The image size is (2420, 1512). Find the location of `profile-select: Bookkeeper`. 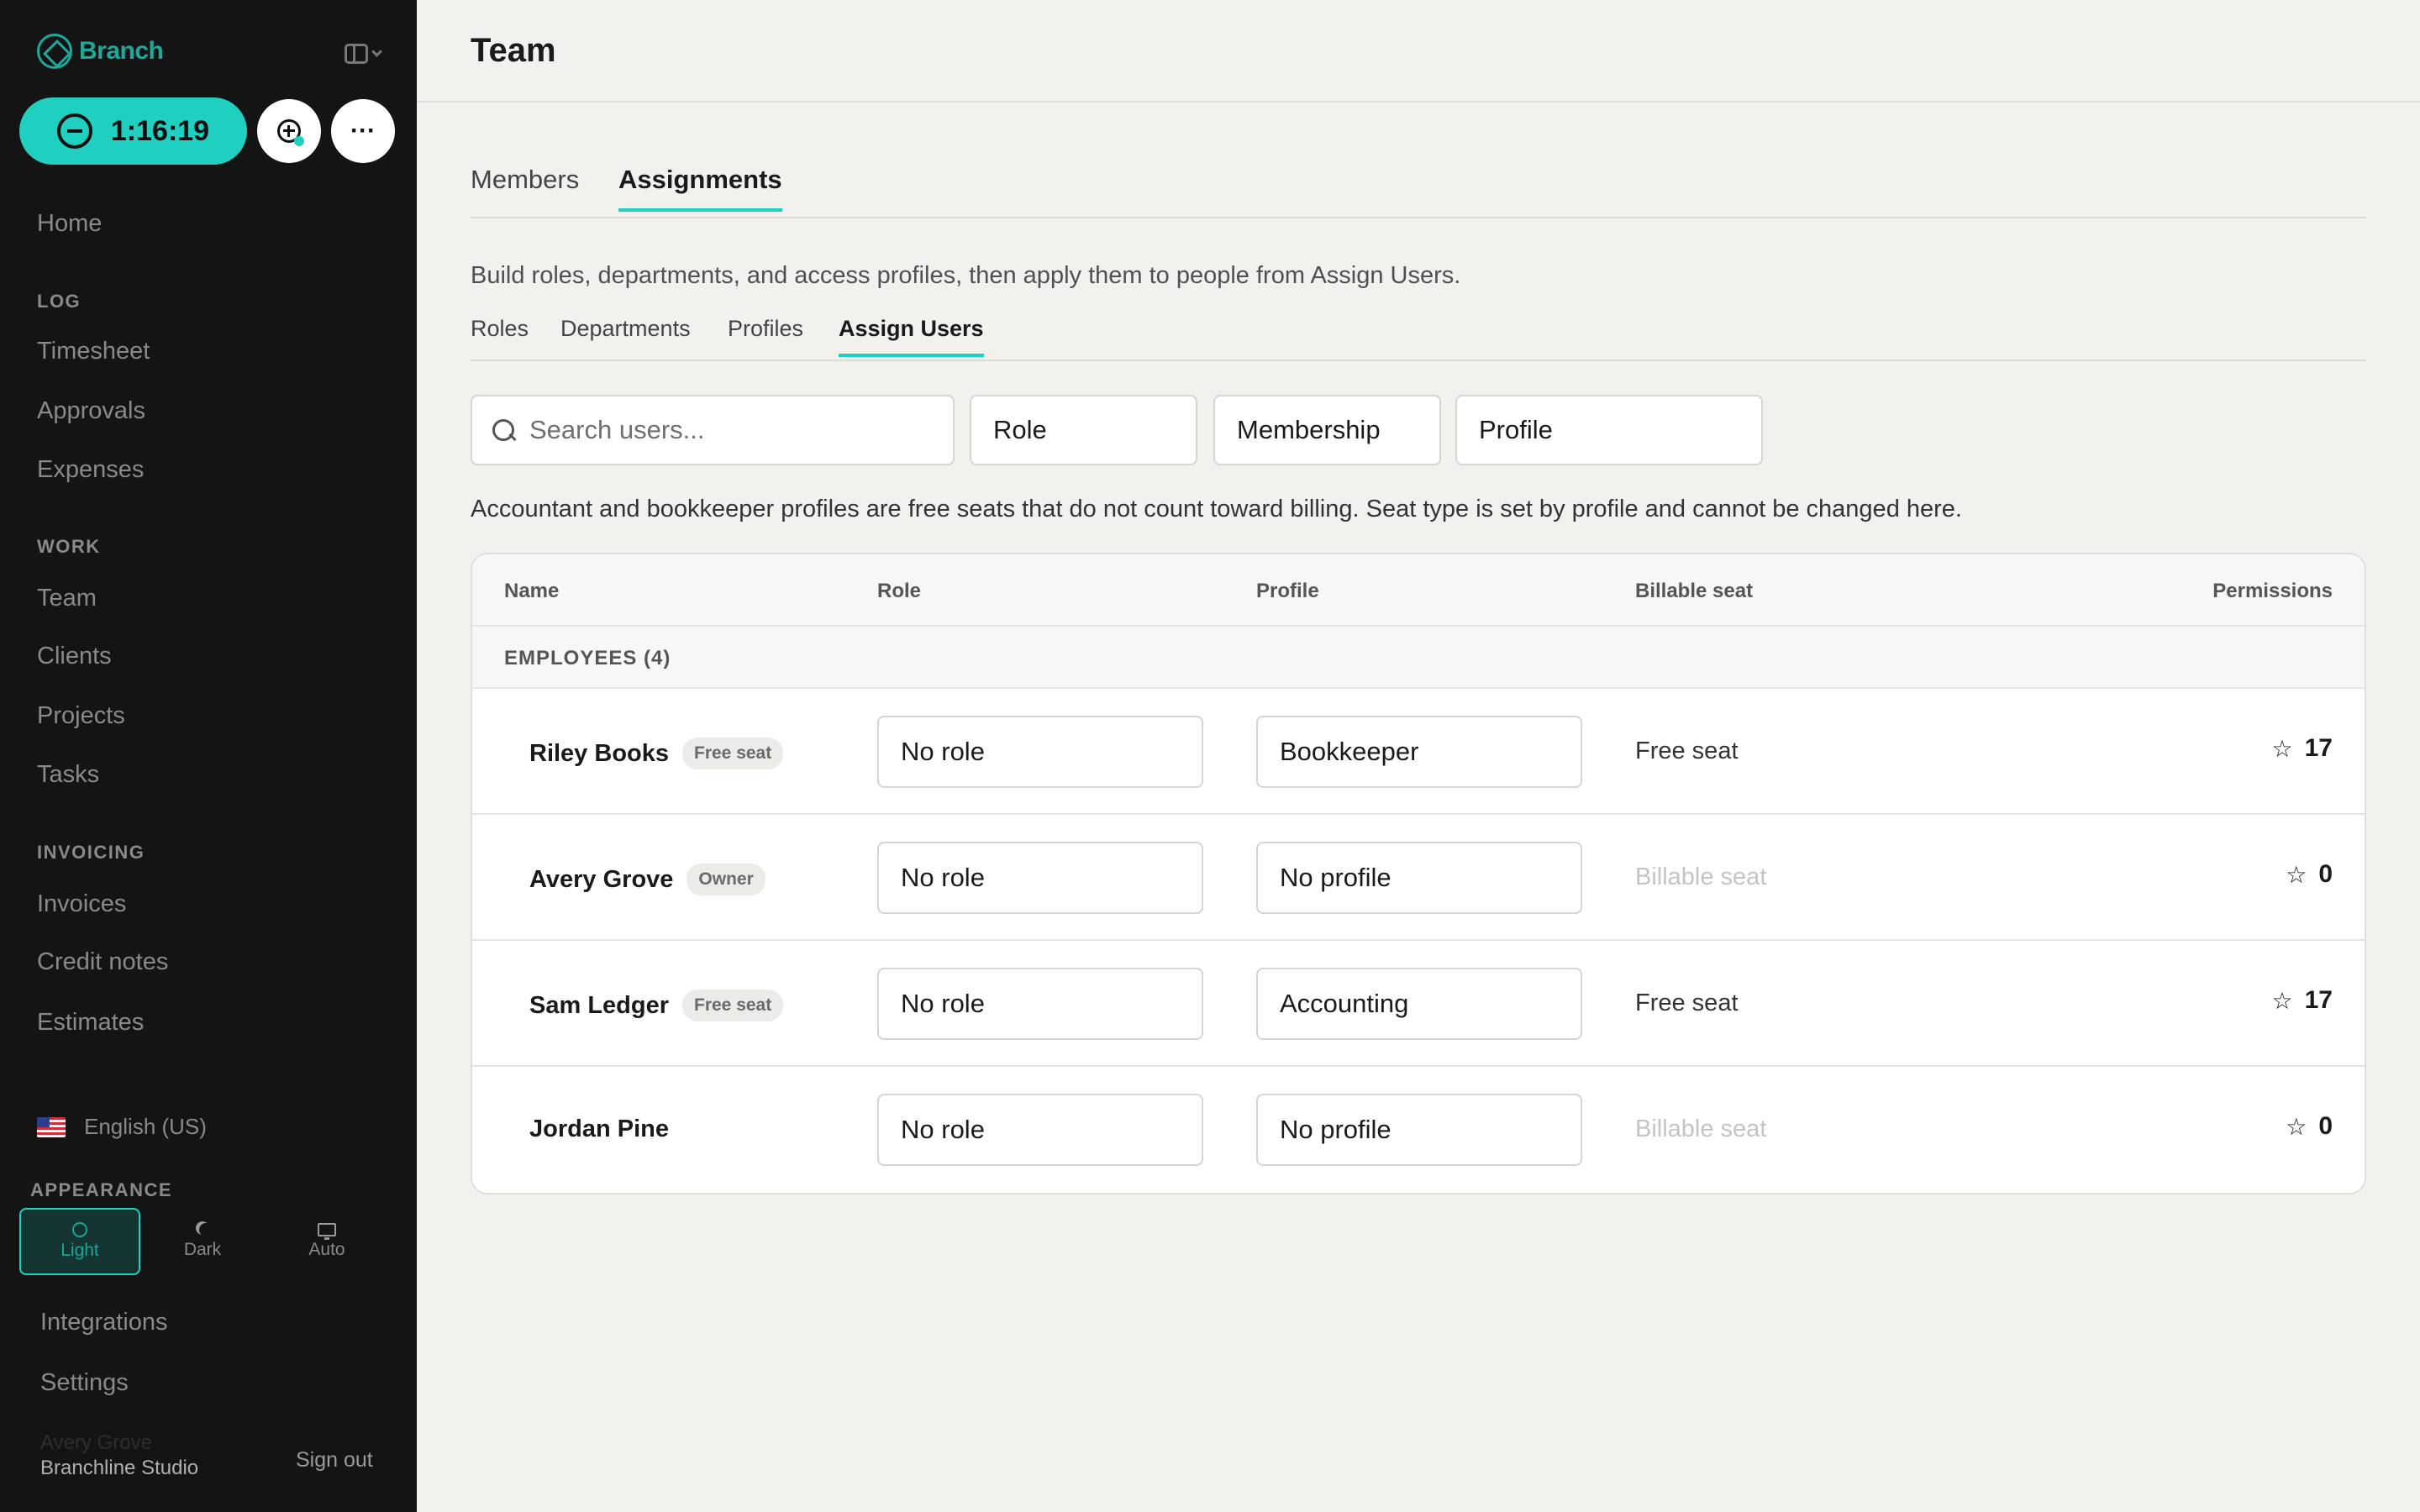

profile-select: Bookkeeper is located at coordinates (1419, 752).